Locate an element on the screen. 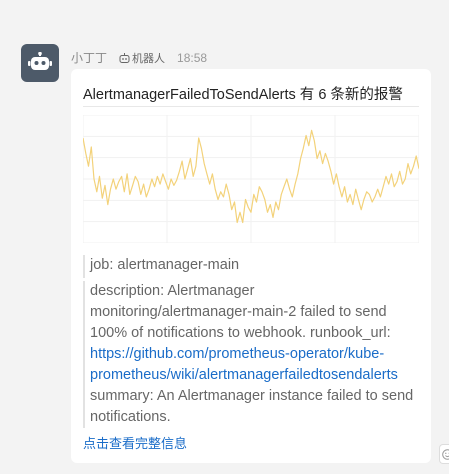  emoji-button is located at coordinates (444, 454).